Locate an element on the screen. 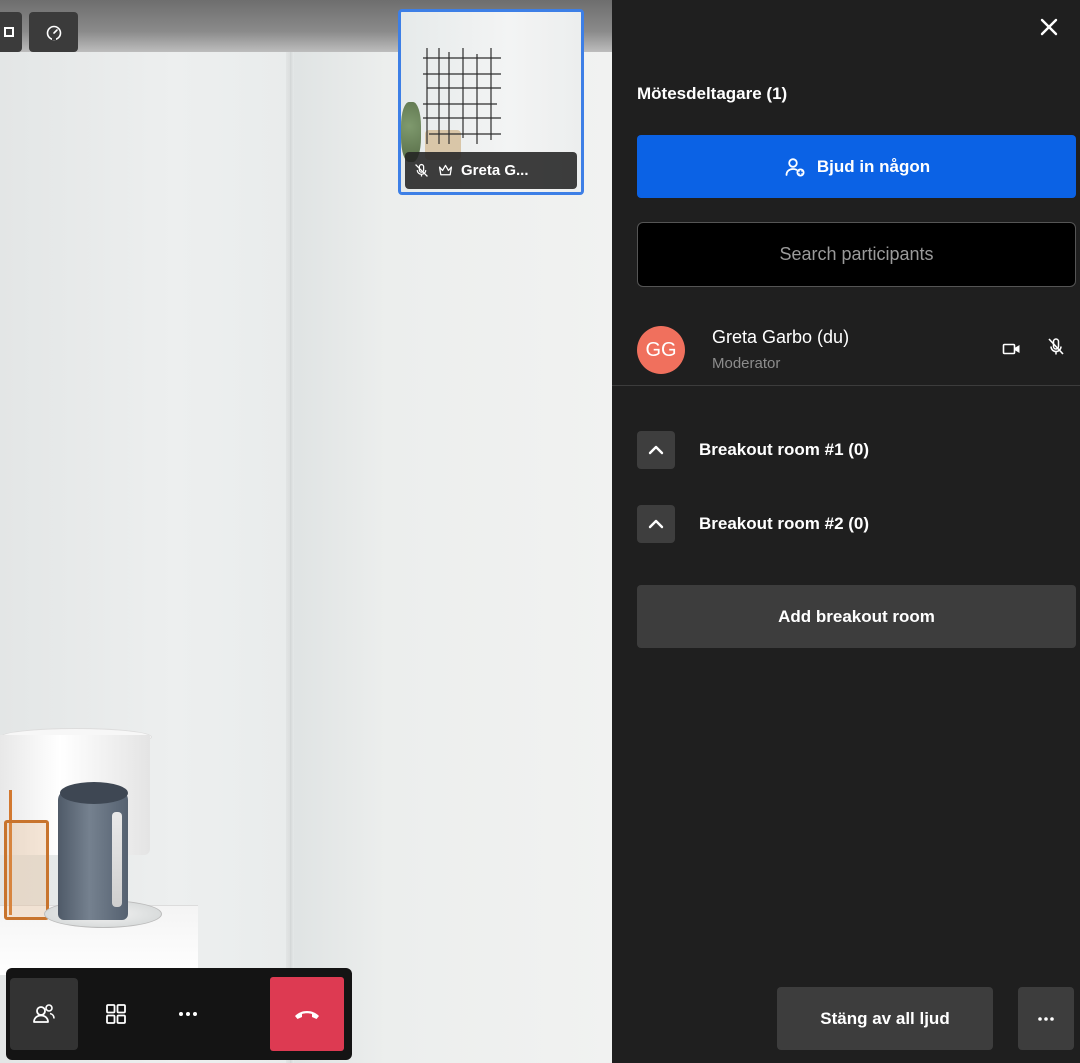 This screenshot has width=1080, height=1063. speedometer-icon is located at coordinates (53, 33).